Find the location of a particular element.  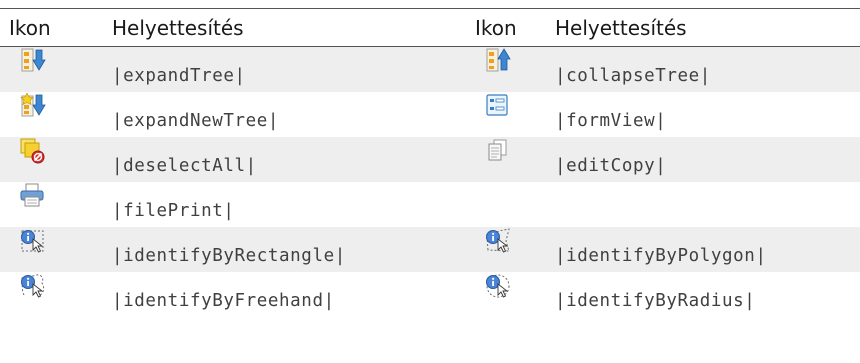

edit-copy-icon is located at coordinates (497, 149).